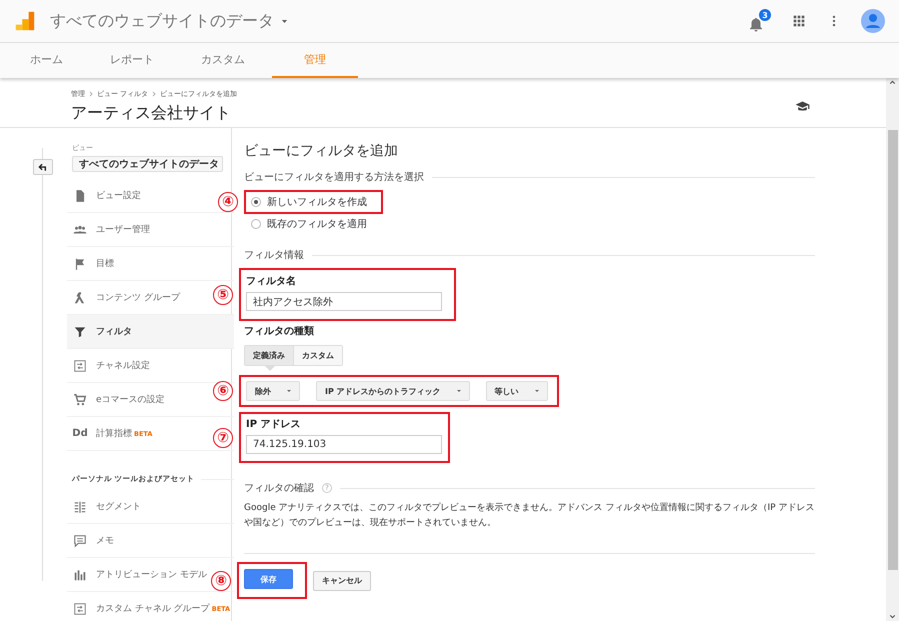 This screenshot has width=899, height=621. I want to click on sidebar-item: チャネル設定, so click(110, 365).